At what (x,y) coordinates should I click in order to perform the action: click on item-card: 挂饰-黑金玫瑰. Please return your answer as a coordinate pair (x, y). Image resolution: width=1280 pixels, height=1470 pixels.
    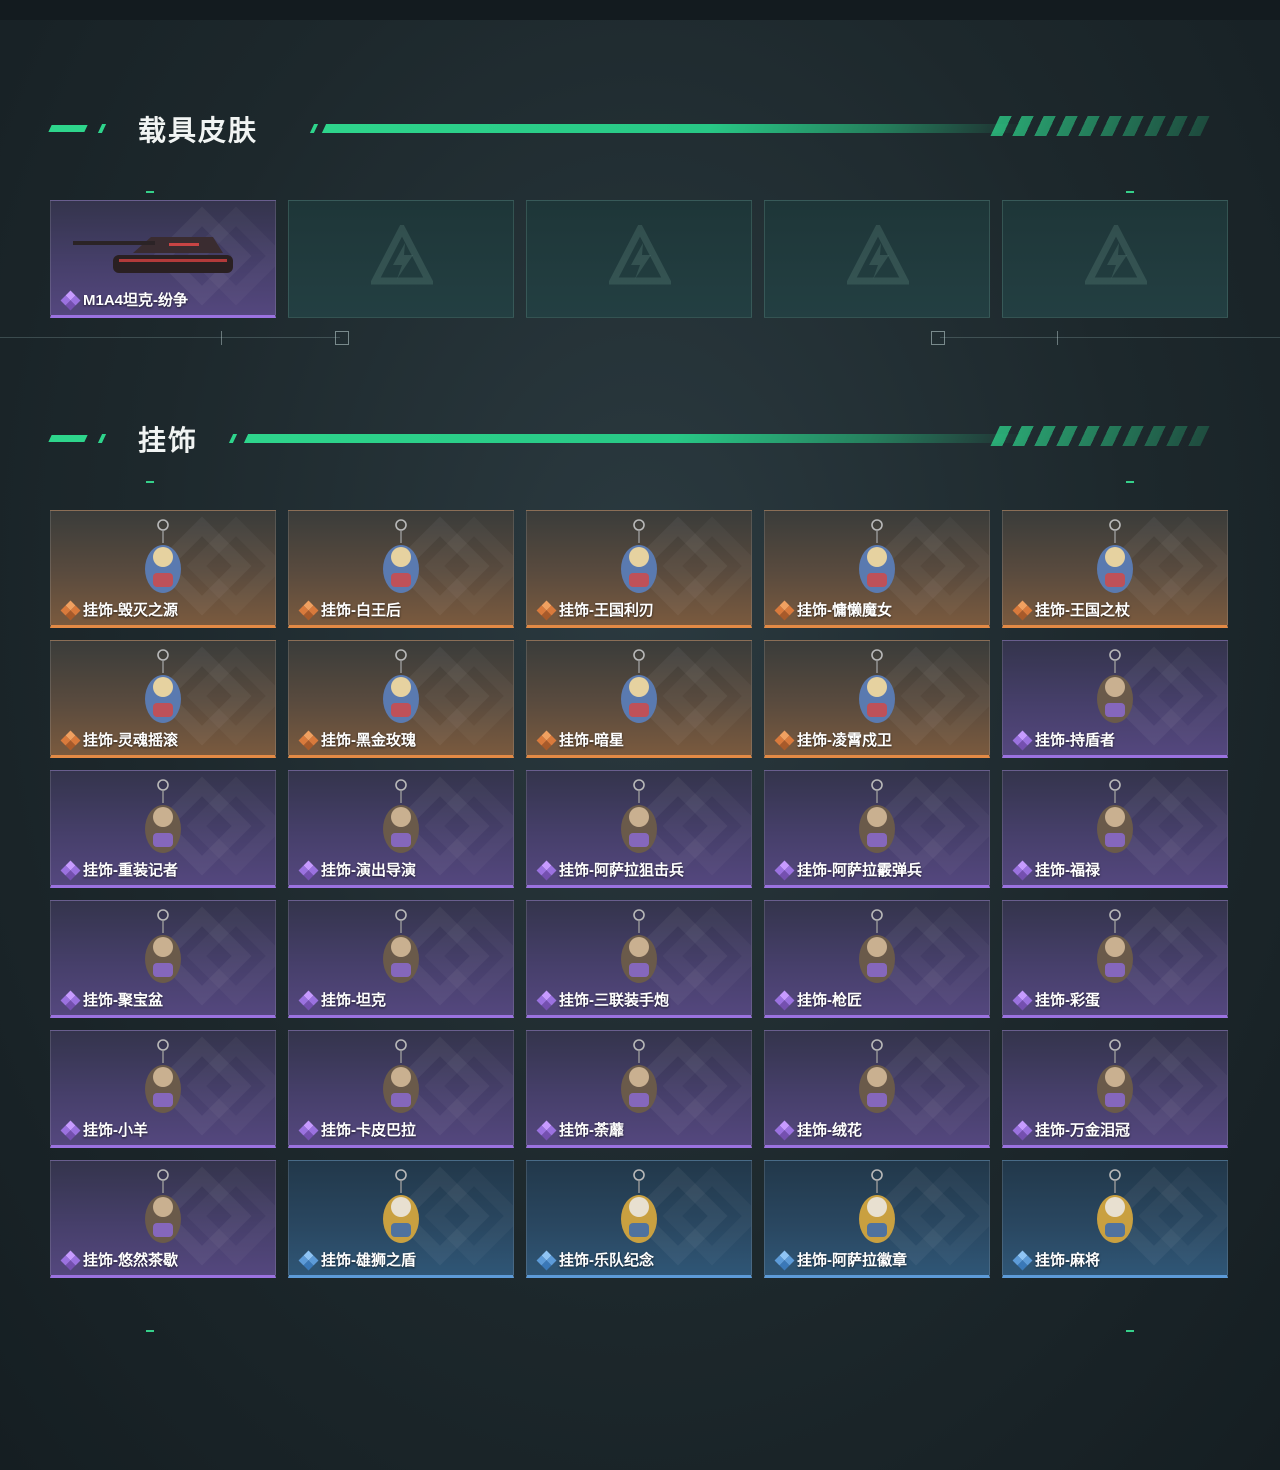
    Looking at the image, I should click on (401, 699).